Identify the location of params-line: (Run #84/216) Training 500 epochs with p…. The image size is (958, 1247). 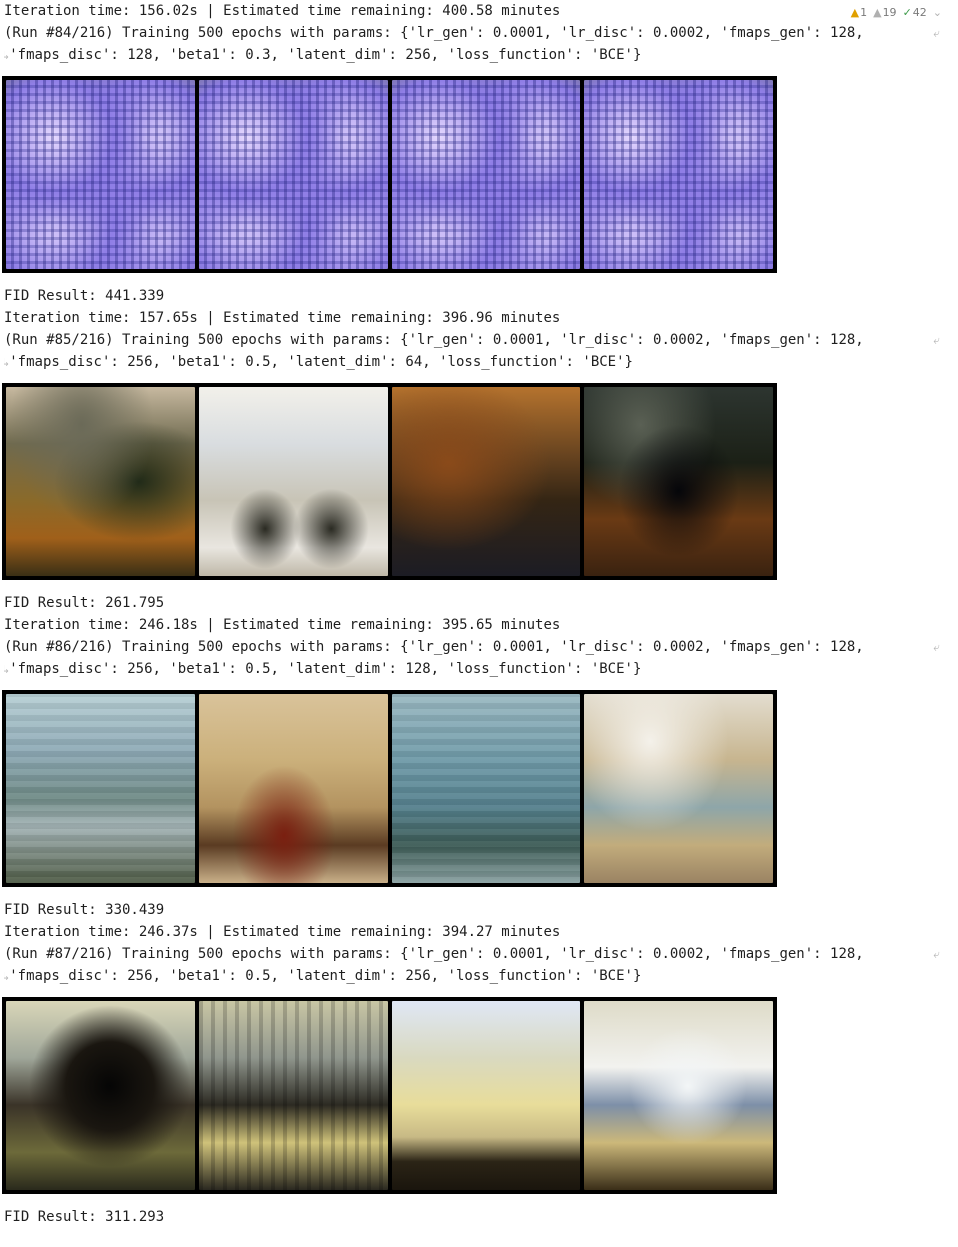
(474, 33).